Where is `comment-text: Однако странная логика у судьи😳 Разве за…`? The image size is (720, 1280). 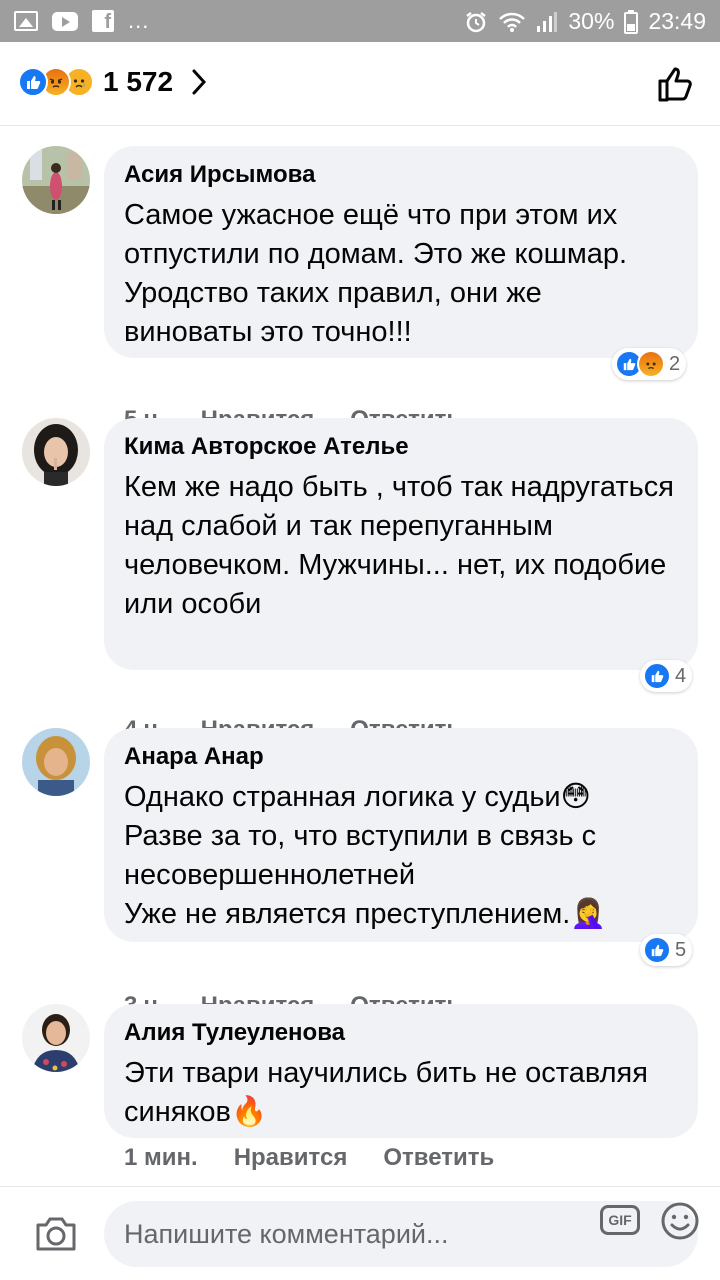 comment-text: Однако странная логика у судьи😳 Разве за… is located at coordinates (401, 856).